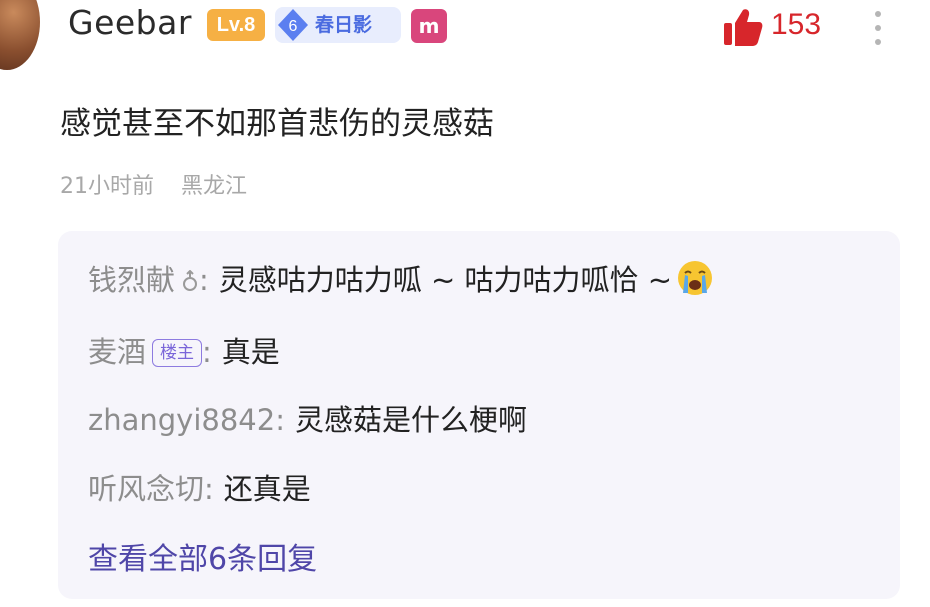 The width and height of the screenshot is (930, 607). I want to click on reply-item: zhangyi8842: 灵感菇是什么梗啊, so click(307, 418).